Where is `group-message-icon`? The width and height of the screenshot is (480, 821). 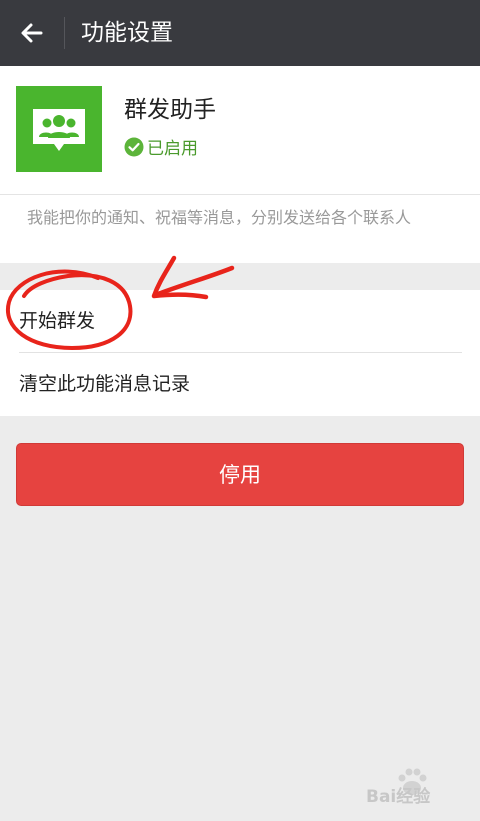 group-message-icon is located at coordinates (59, 130).